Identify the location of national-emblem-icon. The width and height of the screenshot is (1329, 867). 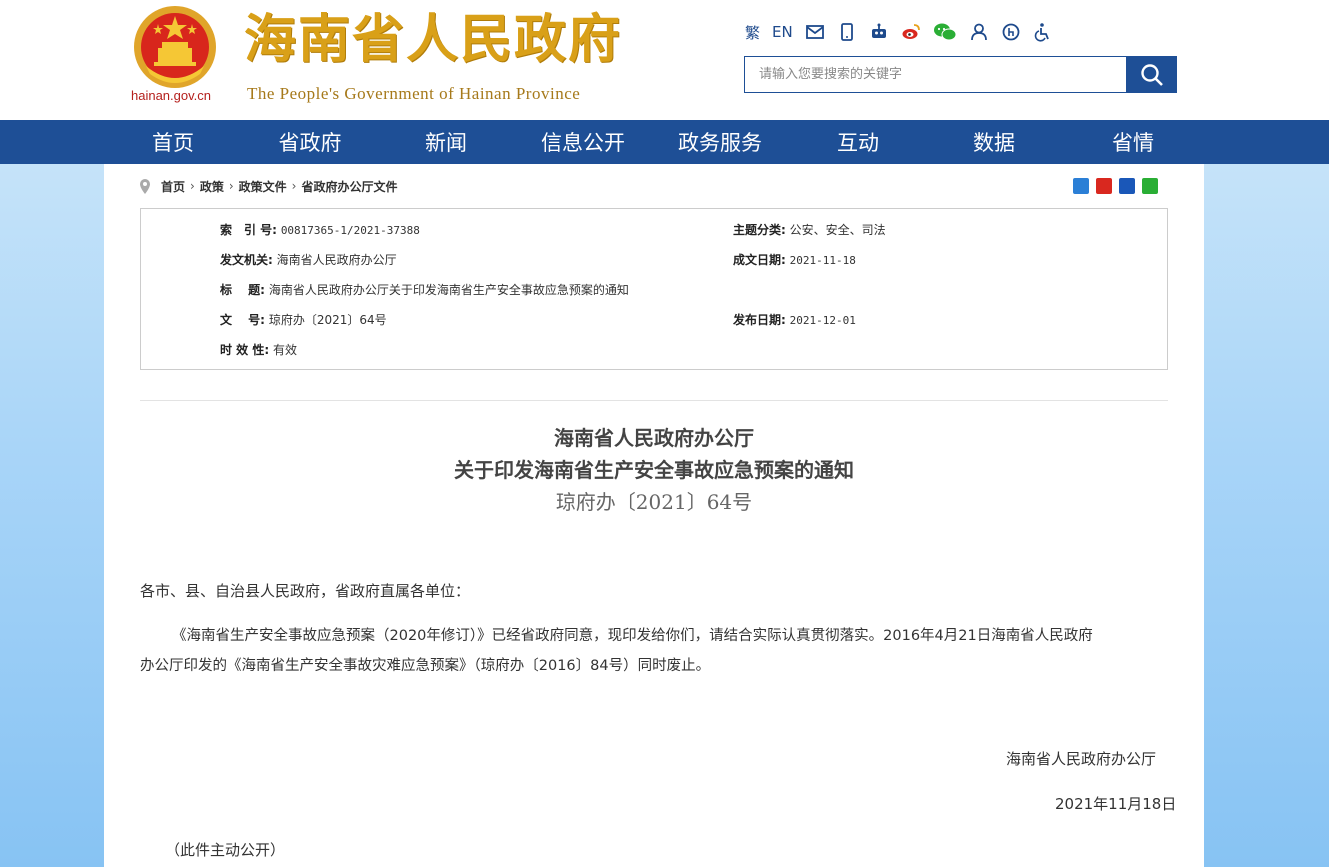
(175, 47).